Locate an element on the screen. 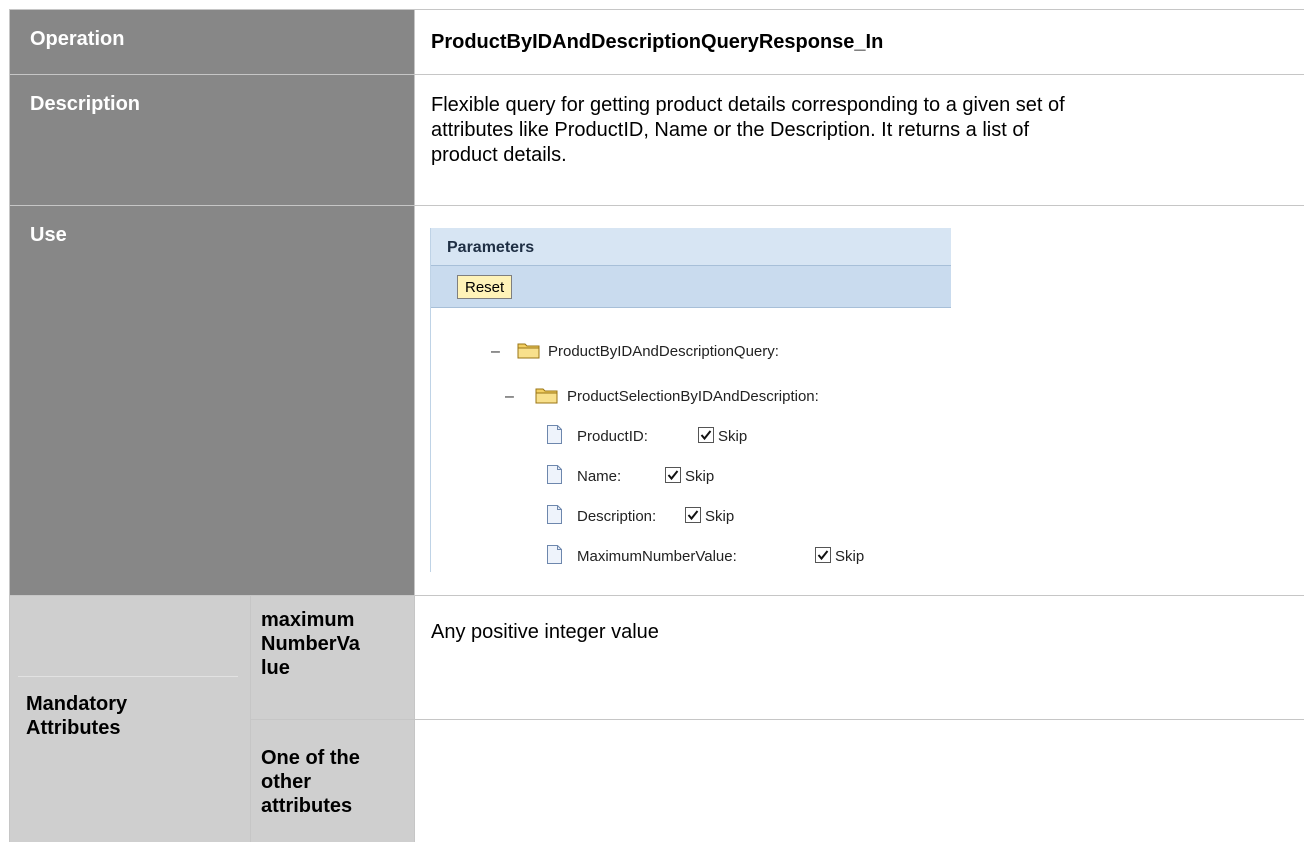 This screenshot has height=842, width=1304. mandatory-label-line: Mandatory is located at coordinates (77, 704).